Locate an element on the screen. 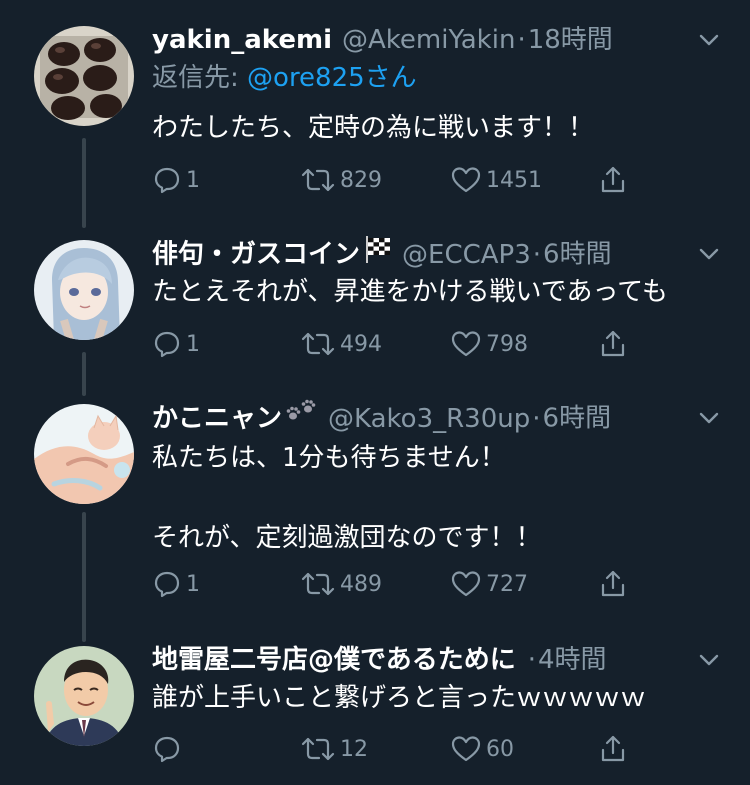 Image resolution: width=750 pixels, height=785 pixels. retweet-button: 12 is located at coordinates (334, 749).